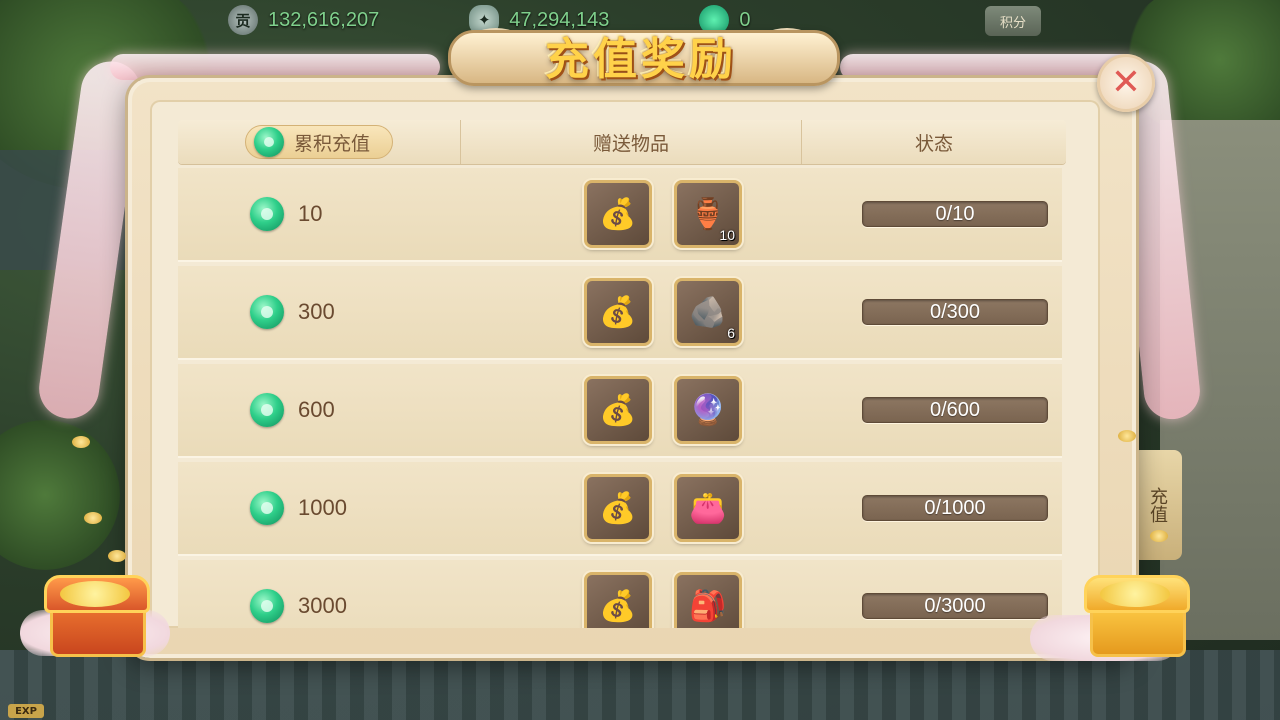 This screenshot has height=720, width=1280. I want to click on status-cell: 0/1000, so click(935, 508).